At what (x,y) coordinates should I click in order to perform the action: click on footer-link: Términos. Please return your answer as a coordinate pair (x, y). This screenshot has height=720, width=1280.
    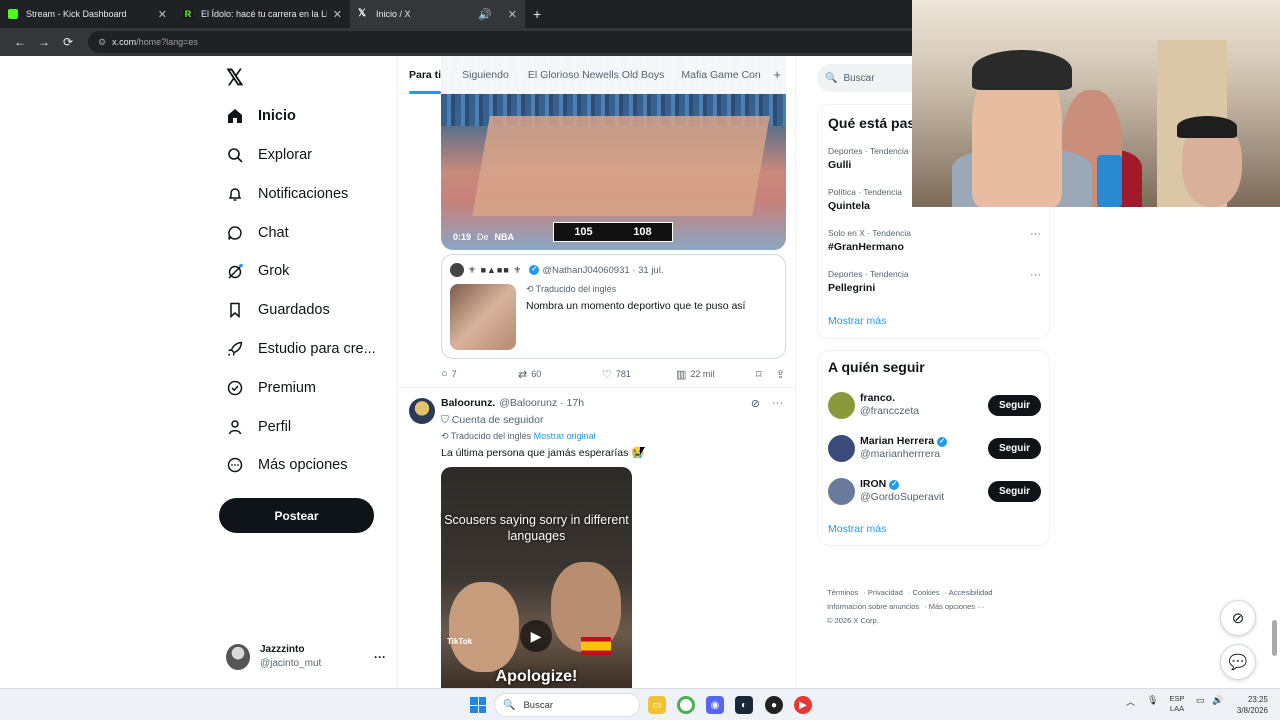
    Looking at the image, I should click on (842, 592).